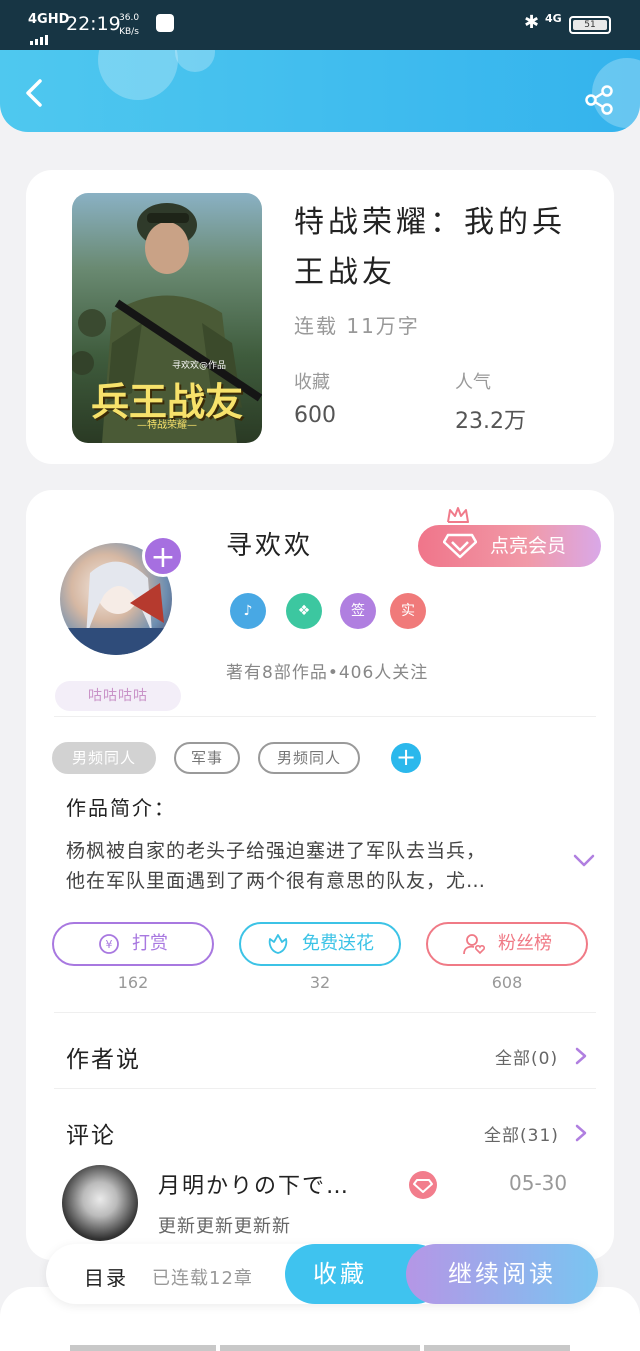 Image resolution: width=640 pixels, height=1351 pixels. I want to click on author-name: 寻欢欢, so click(269, 543).